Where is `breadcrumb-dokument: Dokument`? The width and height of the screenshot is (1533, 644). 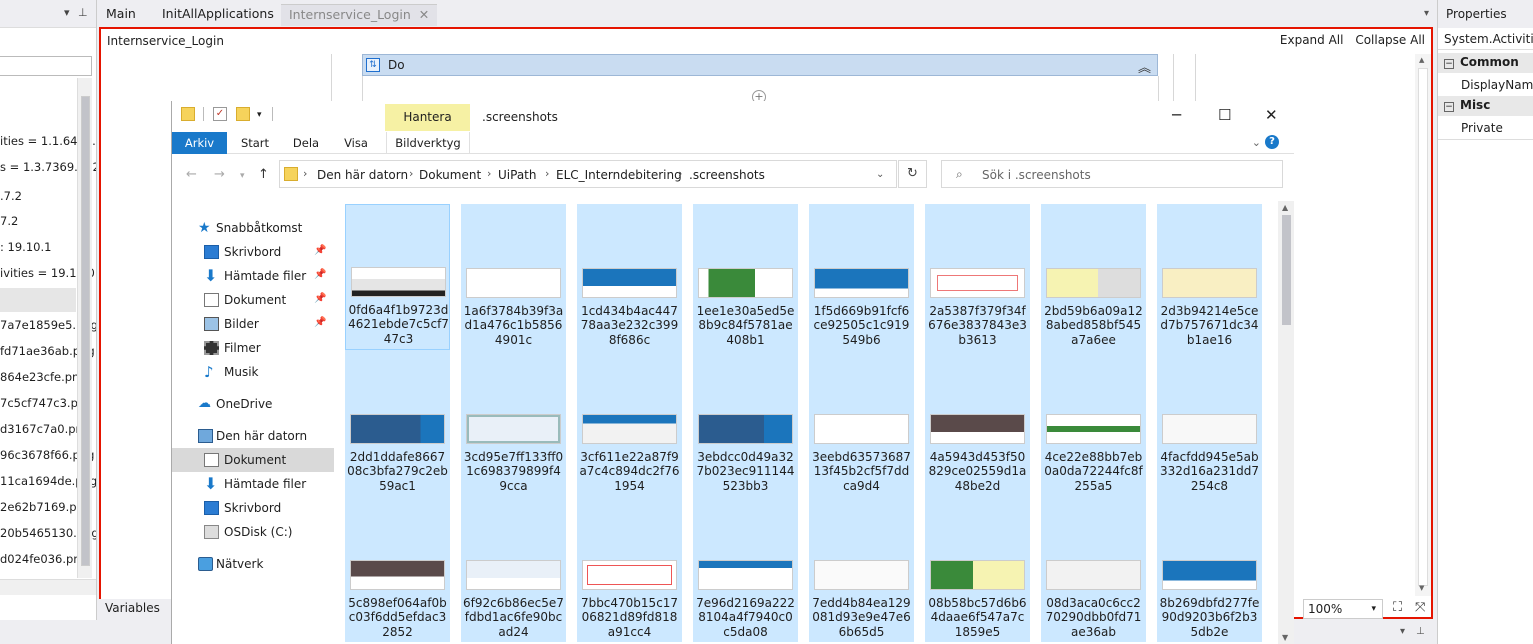
breadcrumb-dokument: Dokument is located at coordinates (450, 175).